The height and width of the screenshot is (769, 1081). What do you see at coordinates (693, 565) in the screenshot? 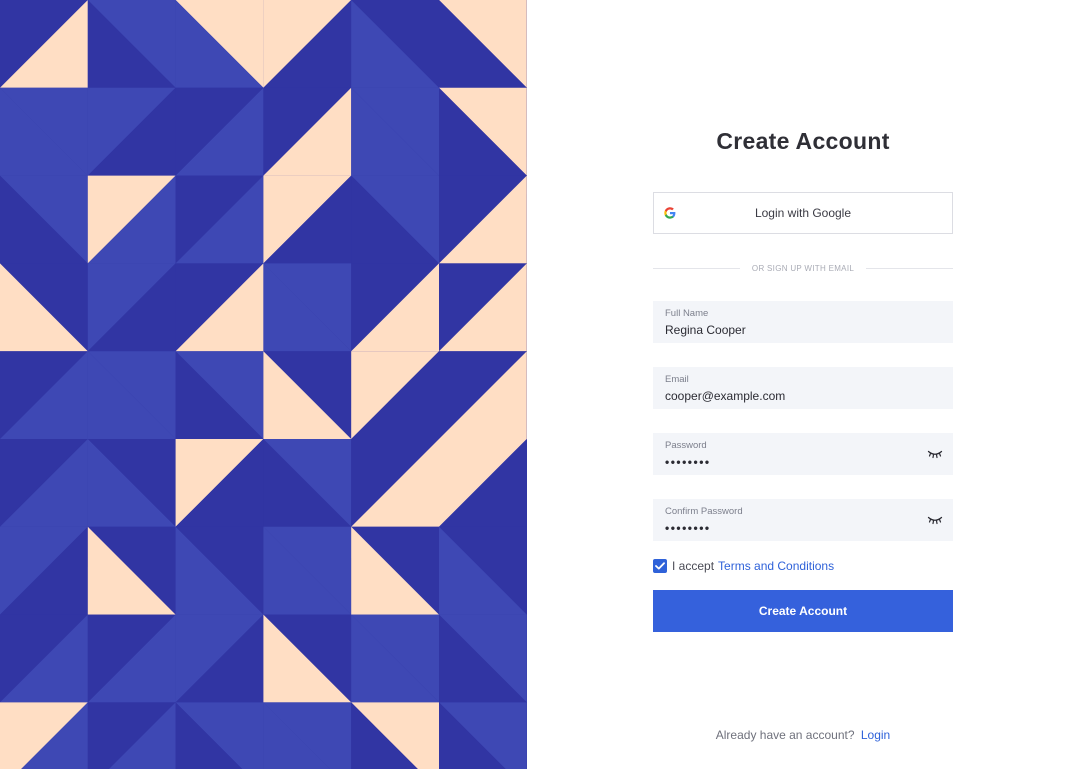
I see `terms-prefix-text: I accept` at bounding box center [693, 565].